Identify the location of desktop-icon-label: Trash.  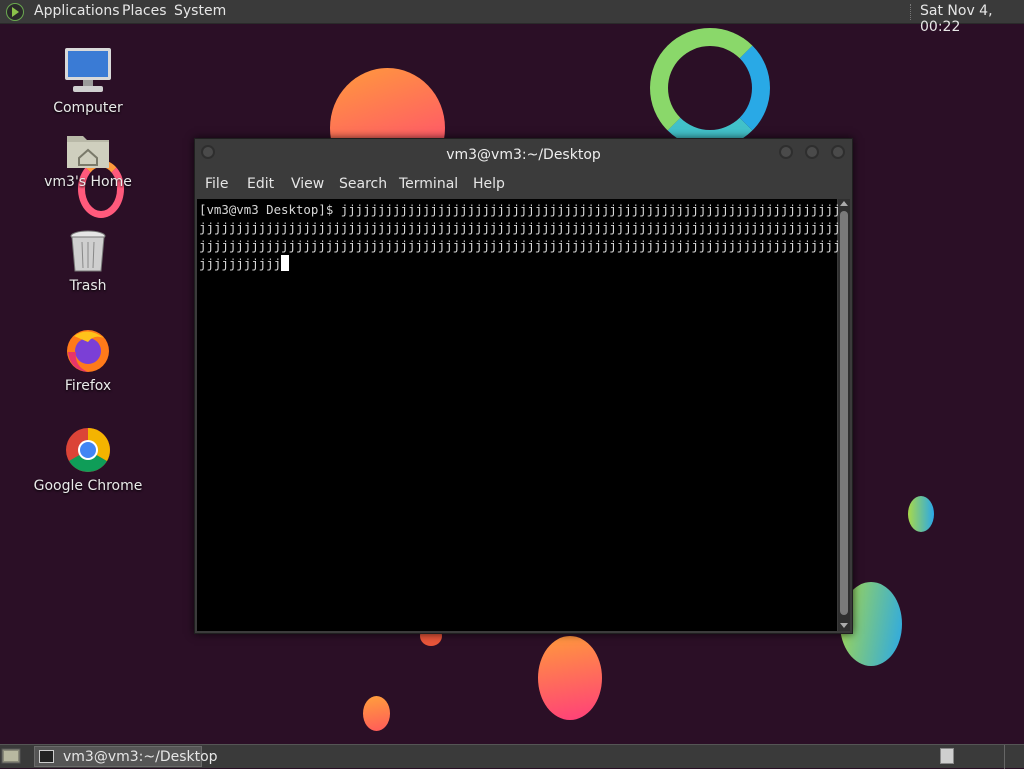
(88, 286).